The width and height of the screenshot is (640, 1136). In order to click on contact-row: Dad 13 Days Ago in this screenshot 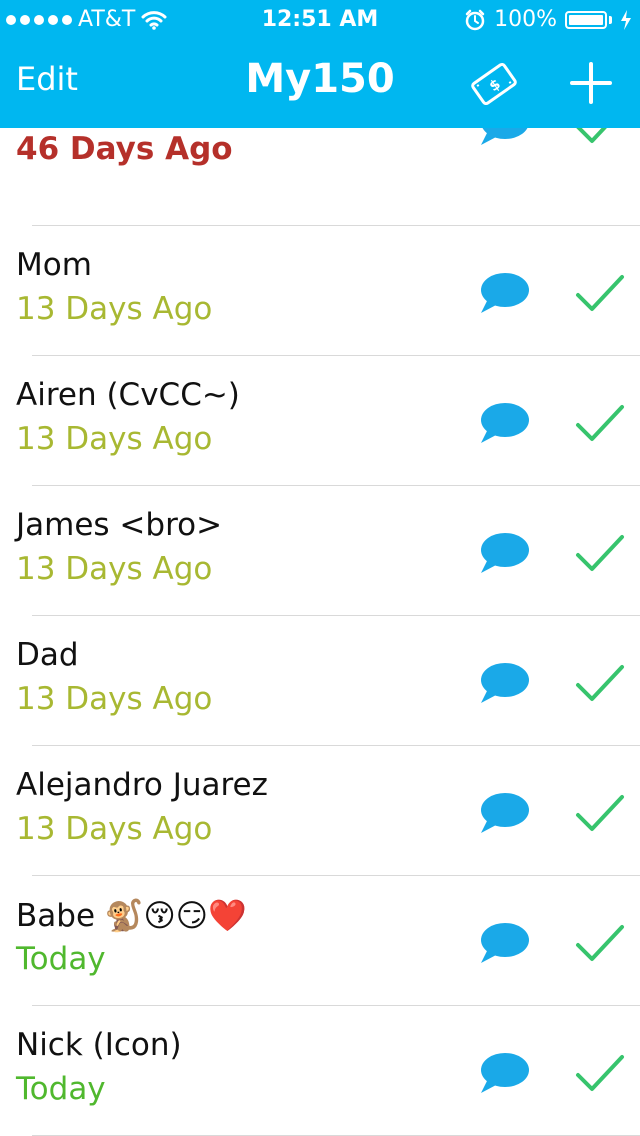, I will do `click(320, 680)`.